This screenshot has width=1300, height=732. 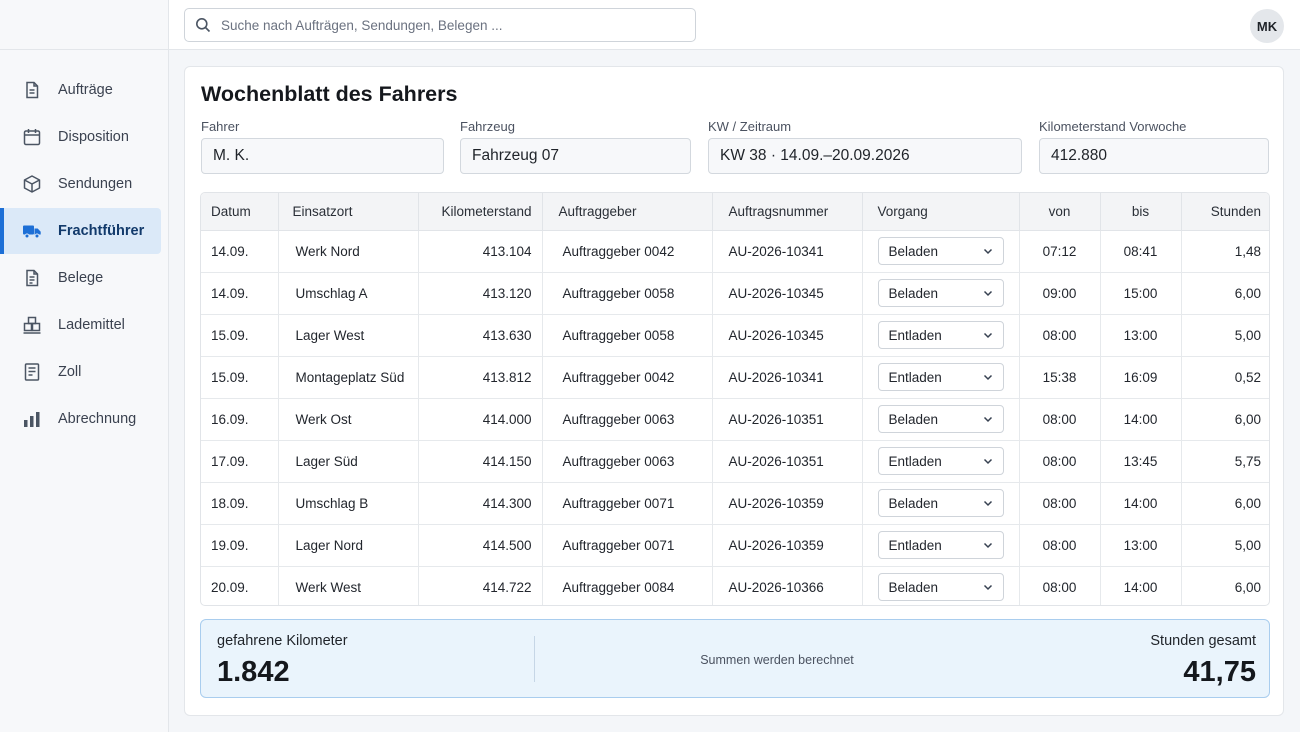 What do you see at coordinates (1060, 251) in the screenshot?
I see `cell-von: 07:12` at bounding box center [1060, 251].